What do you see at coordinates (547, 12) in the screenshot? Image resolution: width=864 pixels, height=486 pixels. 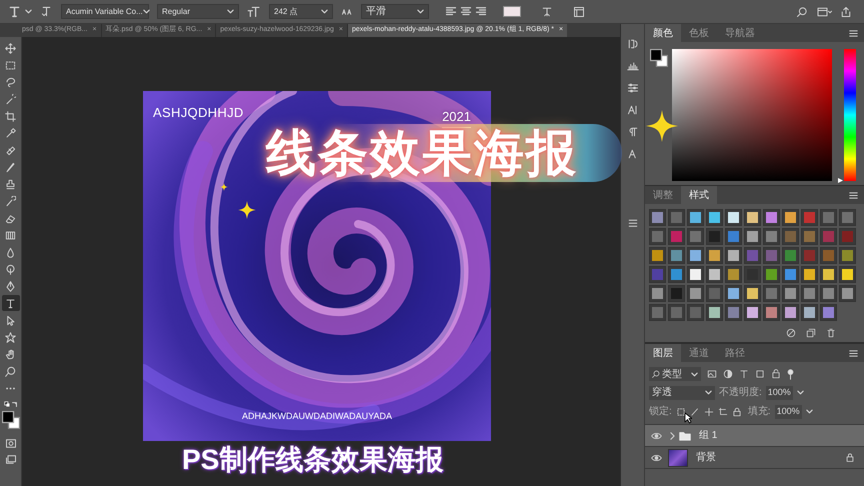 I see `warp-text-icon` at bounding box center [547, 12].